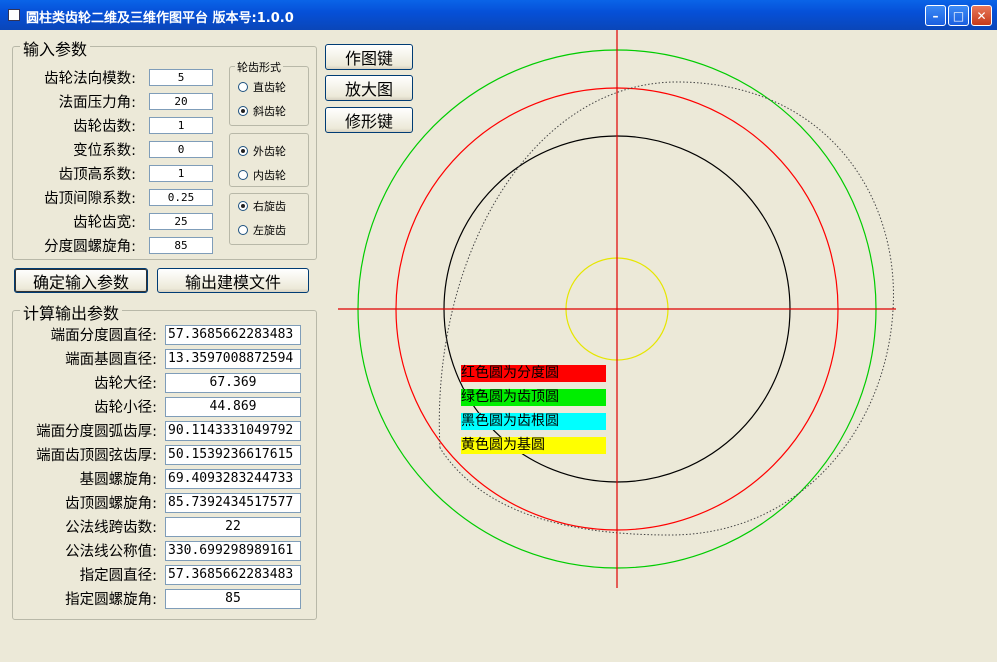 The image size is (997, 662). What do you see at coordinates (111, 504) in the screenshot?
I see `output-label: 齿顶圆螺旋角:` at bounding box center [111, 504].